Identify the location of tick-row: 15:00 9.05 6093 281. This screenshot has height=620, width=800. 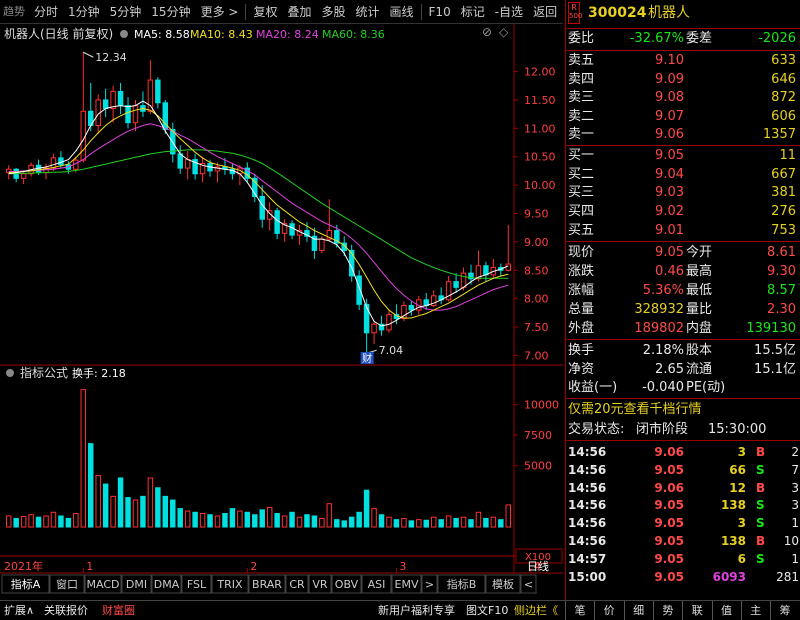
(683, 577).